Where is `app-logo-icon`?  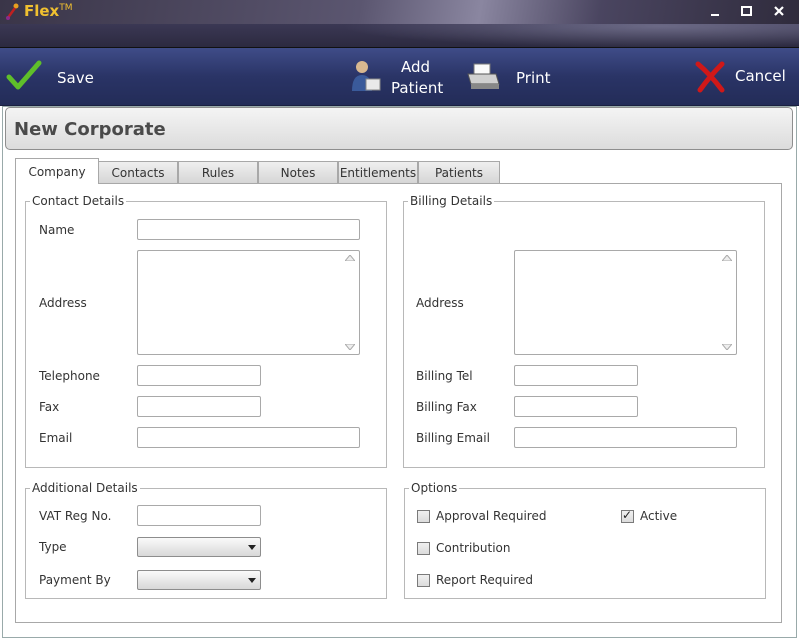 app-logo-icon is located at coordinates (12, 11).